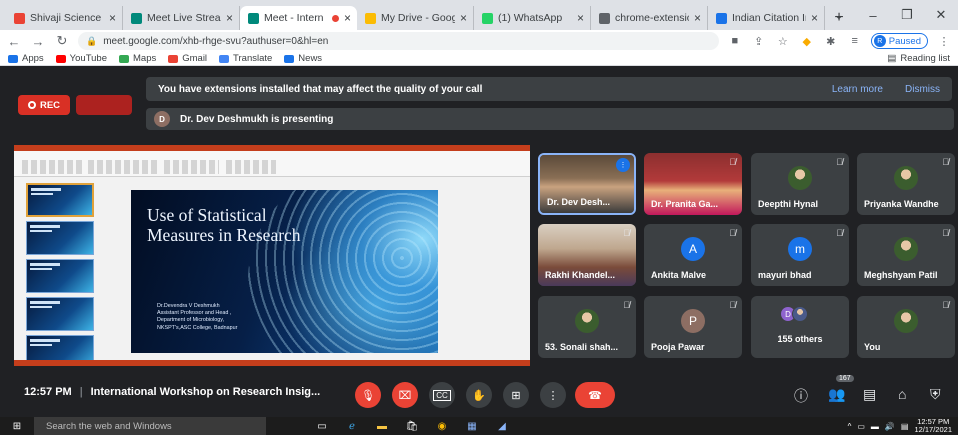 This screenshot has height=435, width=958. Describe the element at coordinates (91, 41) in the screenshot. I see `lock-icon: 🔒` at that location.